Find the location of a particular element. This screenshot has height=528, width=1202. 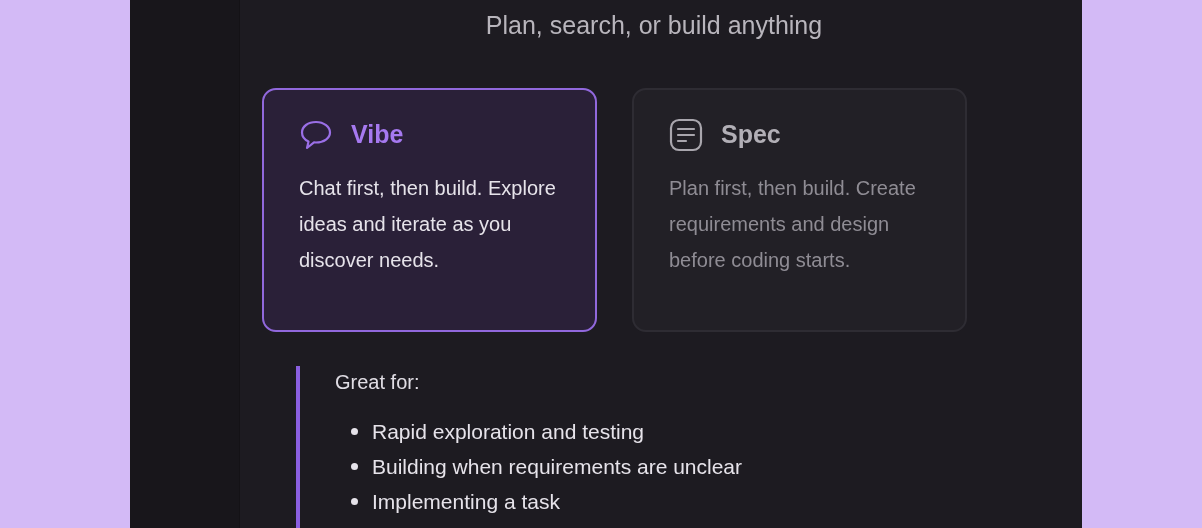

mode-description: Chat first, then build. Explore ideas and iterate as you discover needs. is located at coordinates (428, 224).